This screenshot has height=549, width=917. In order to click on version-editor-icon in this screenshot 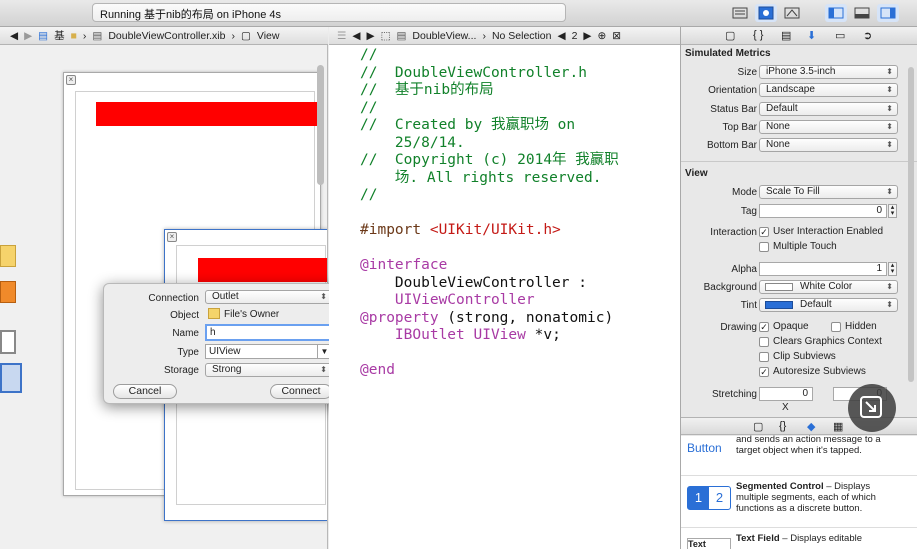, I will do `click(792, 13)`.